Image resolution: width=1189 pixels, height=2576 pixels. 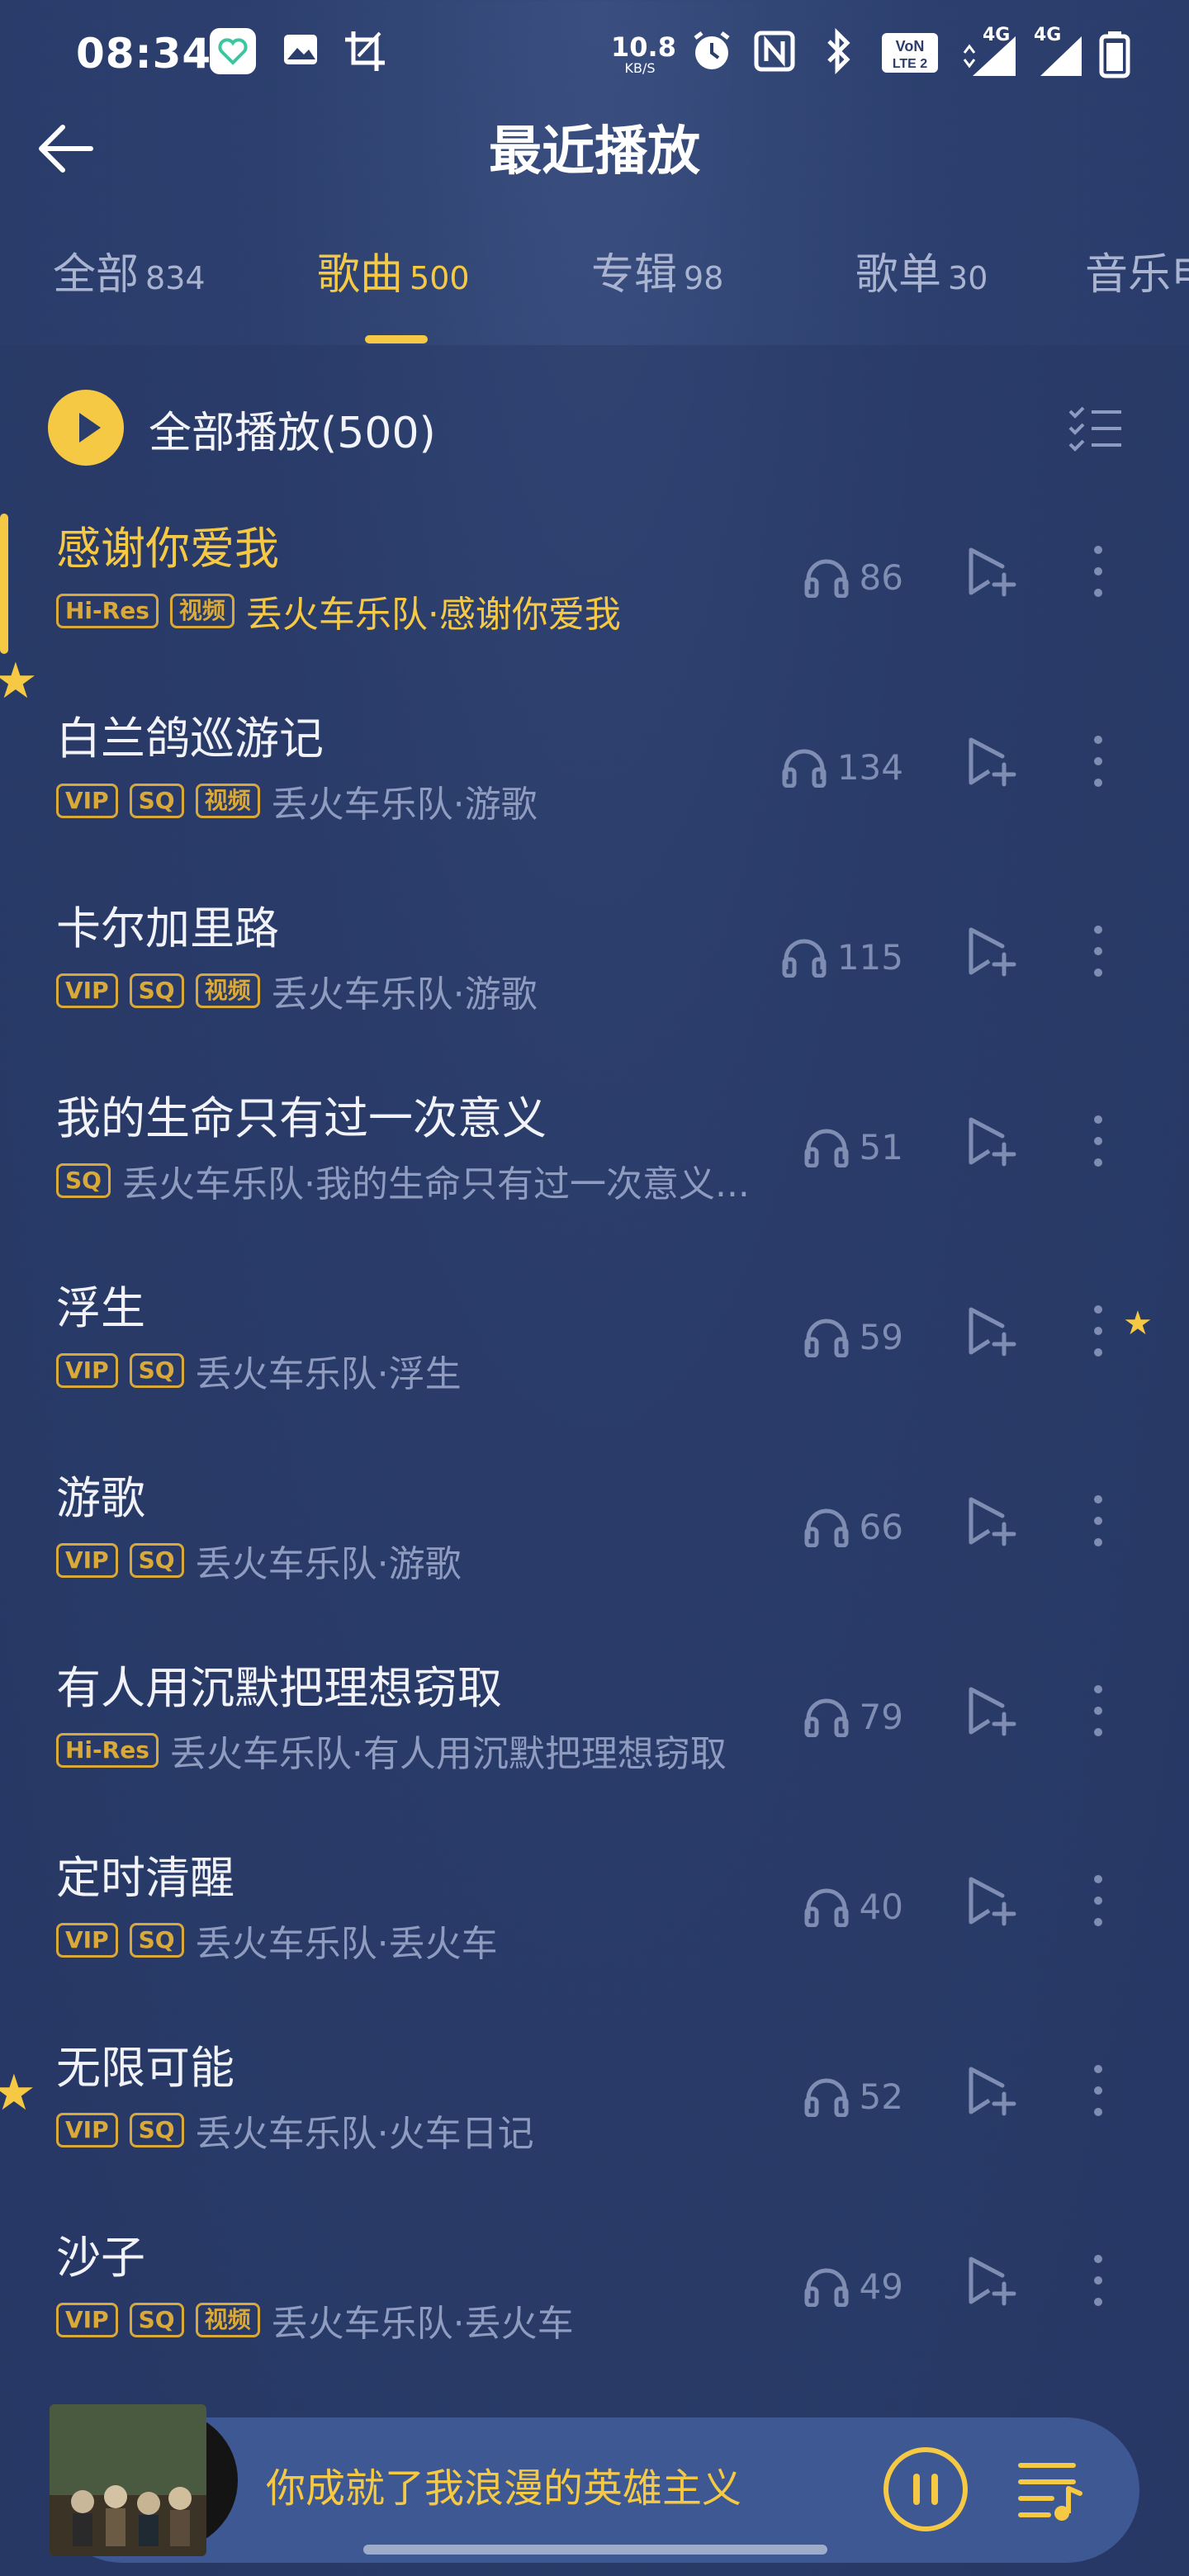 What do you see at coordinates (594, 2290) in the screenshot?
I see `song-row: 沙子 VIP SQ 视频 丢火车乐队·丢火车 49` at bounding box center [594, 2290].